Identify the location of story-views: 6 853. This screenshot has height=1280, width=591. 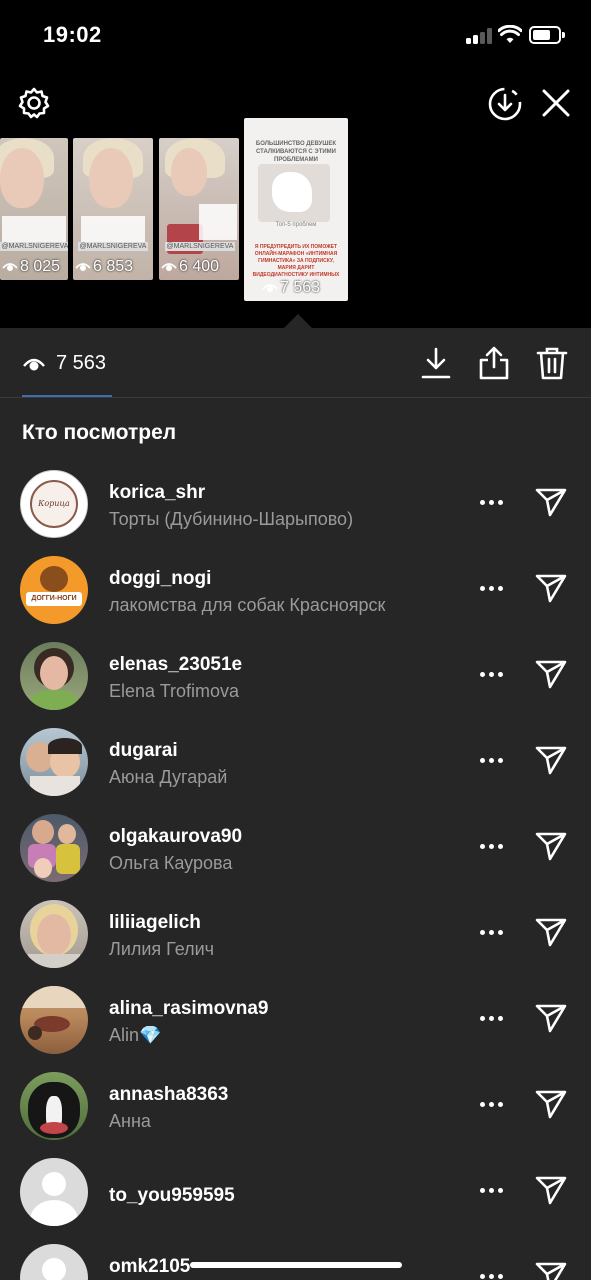
(104, 267).